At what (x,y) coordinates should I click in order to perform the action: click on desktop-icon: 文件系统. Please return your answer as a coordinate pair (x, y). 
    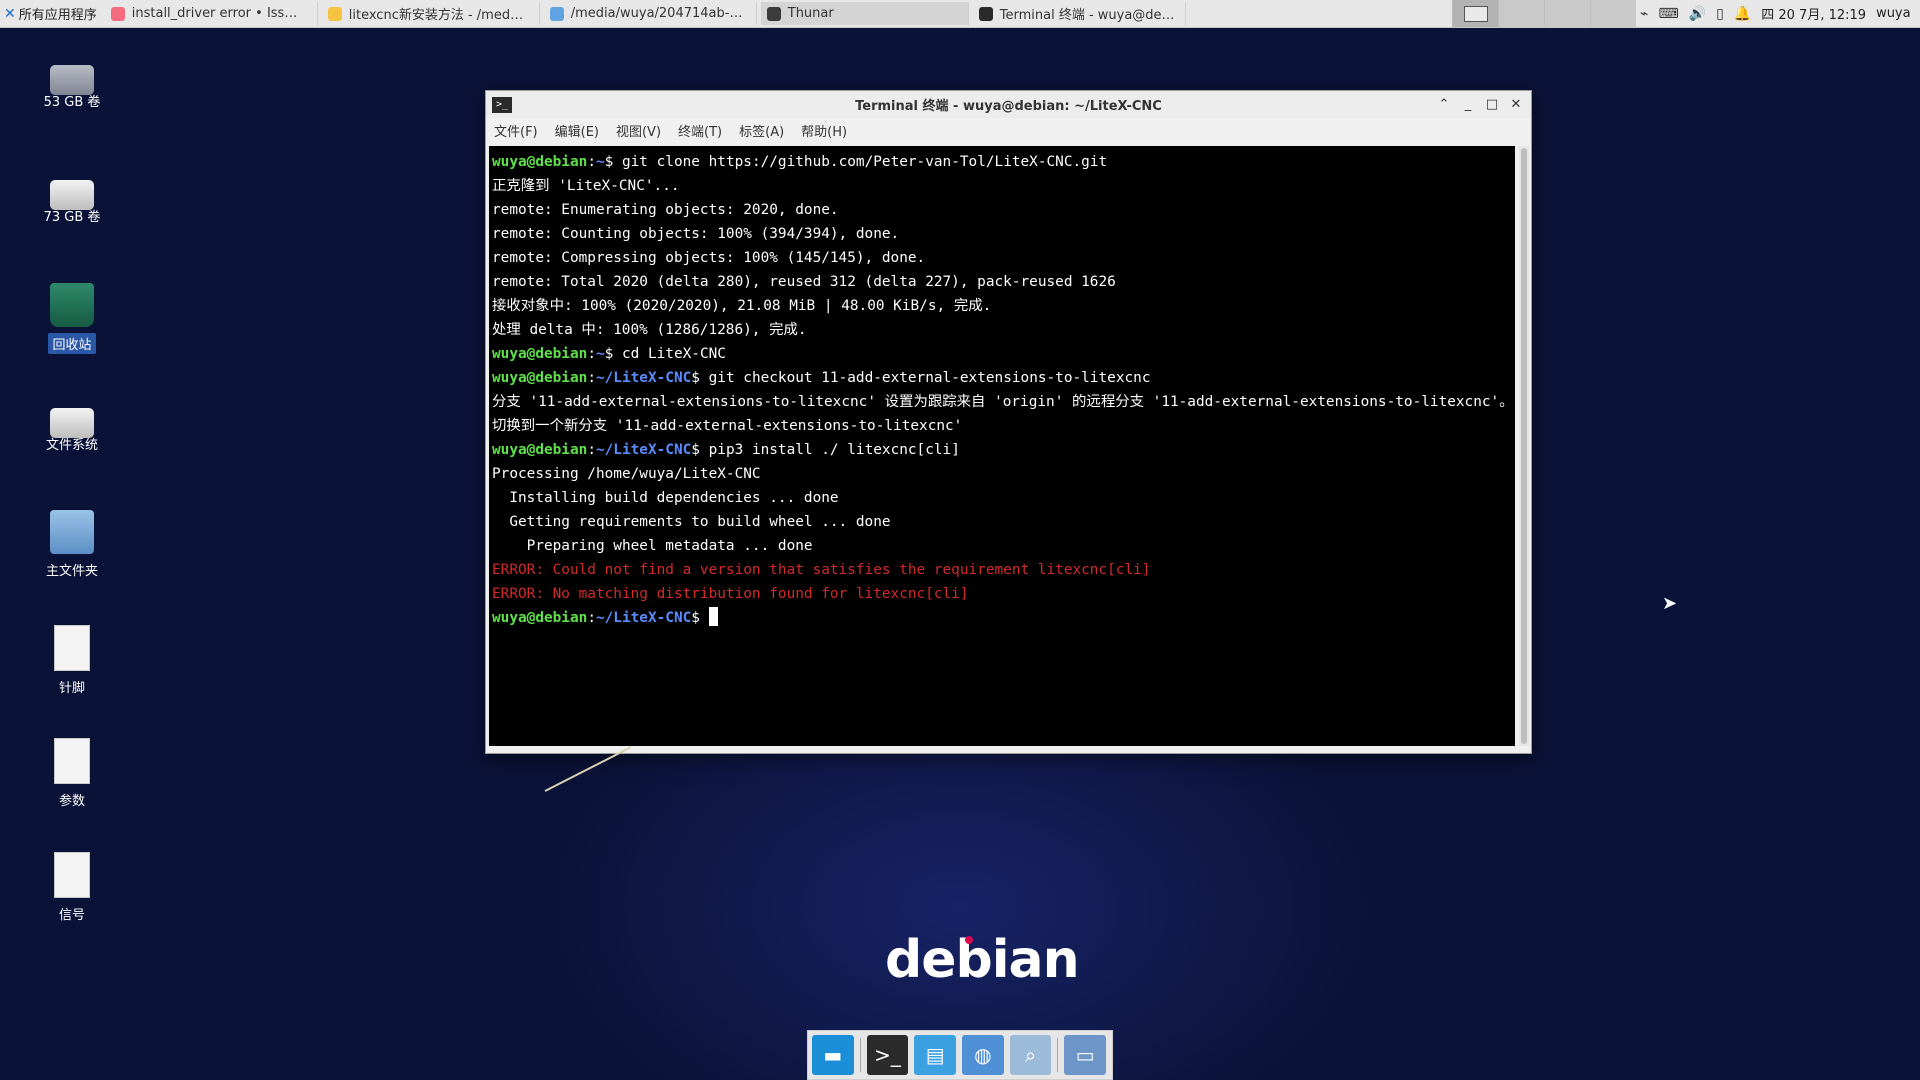
    Looking at the image, I should click on (72, 425).